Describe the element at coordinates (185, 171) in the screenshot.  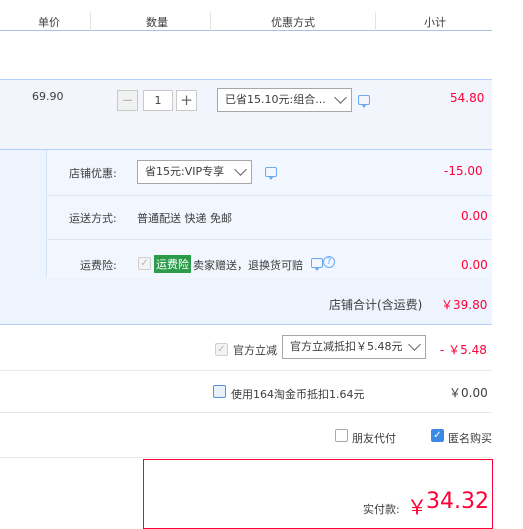
I see `shop-promo-select-value: 省15元:VIP专享` at that location.